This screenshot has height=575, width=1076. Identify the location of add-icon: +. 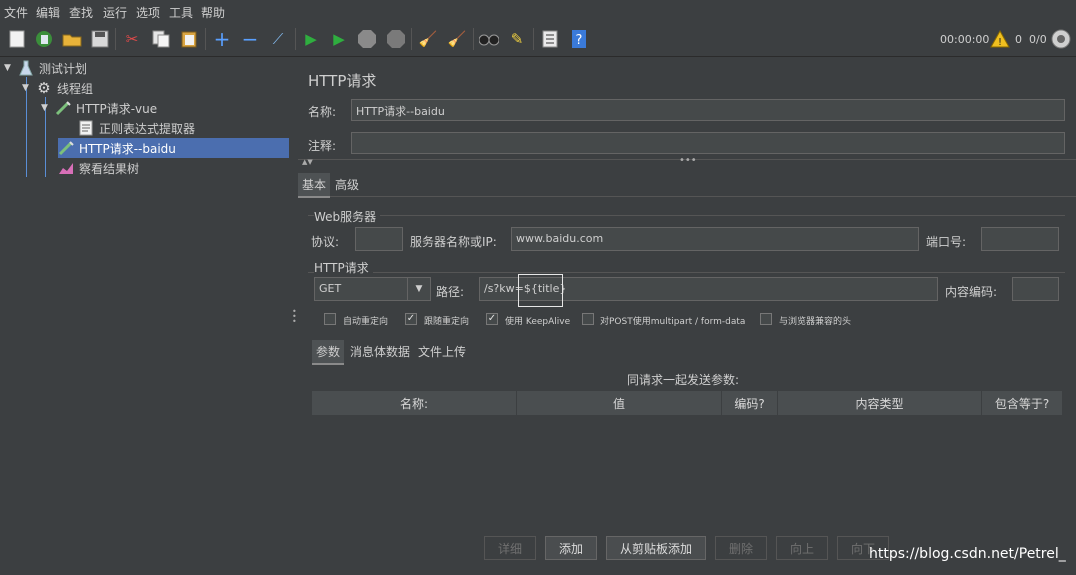
(222, 39).